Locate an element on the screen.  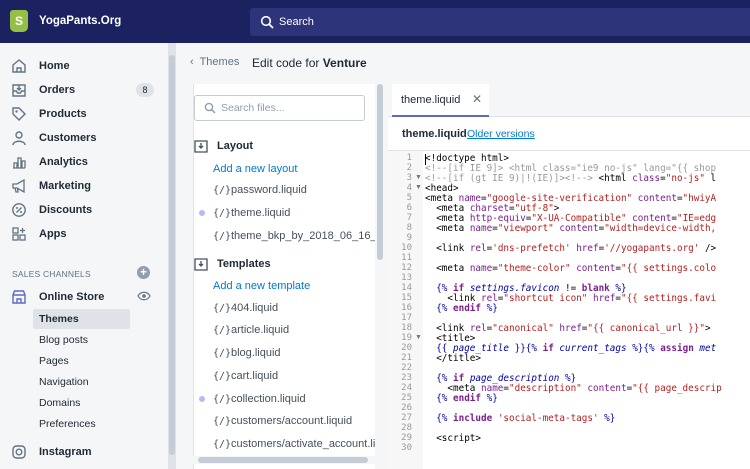
older-versions-link: Older versions is located at coordinates (501, 134).